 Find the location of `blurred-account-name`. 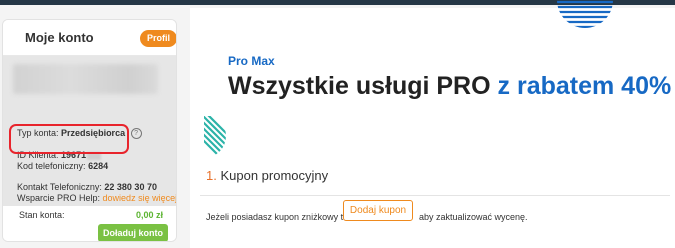

blurred-account-name is located at coordinates (85, 79).